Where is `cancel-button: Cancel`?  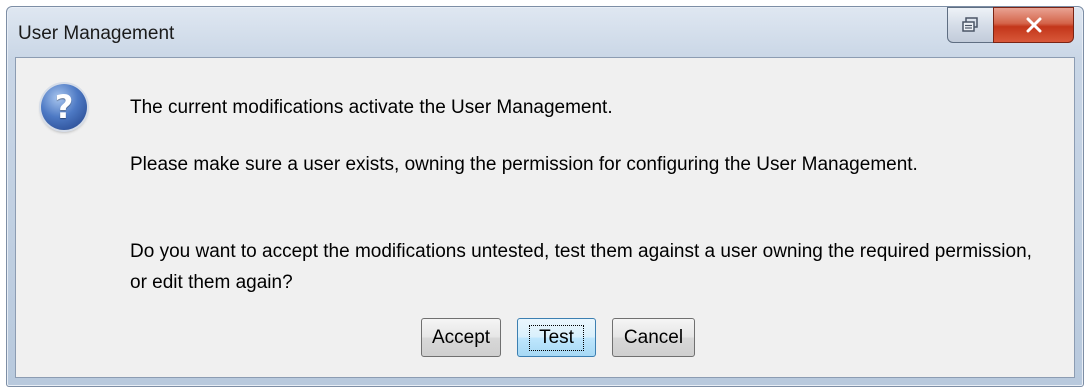 cancel-button: Cancel is located at coordinates (653, 337).